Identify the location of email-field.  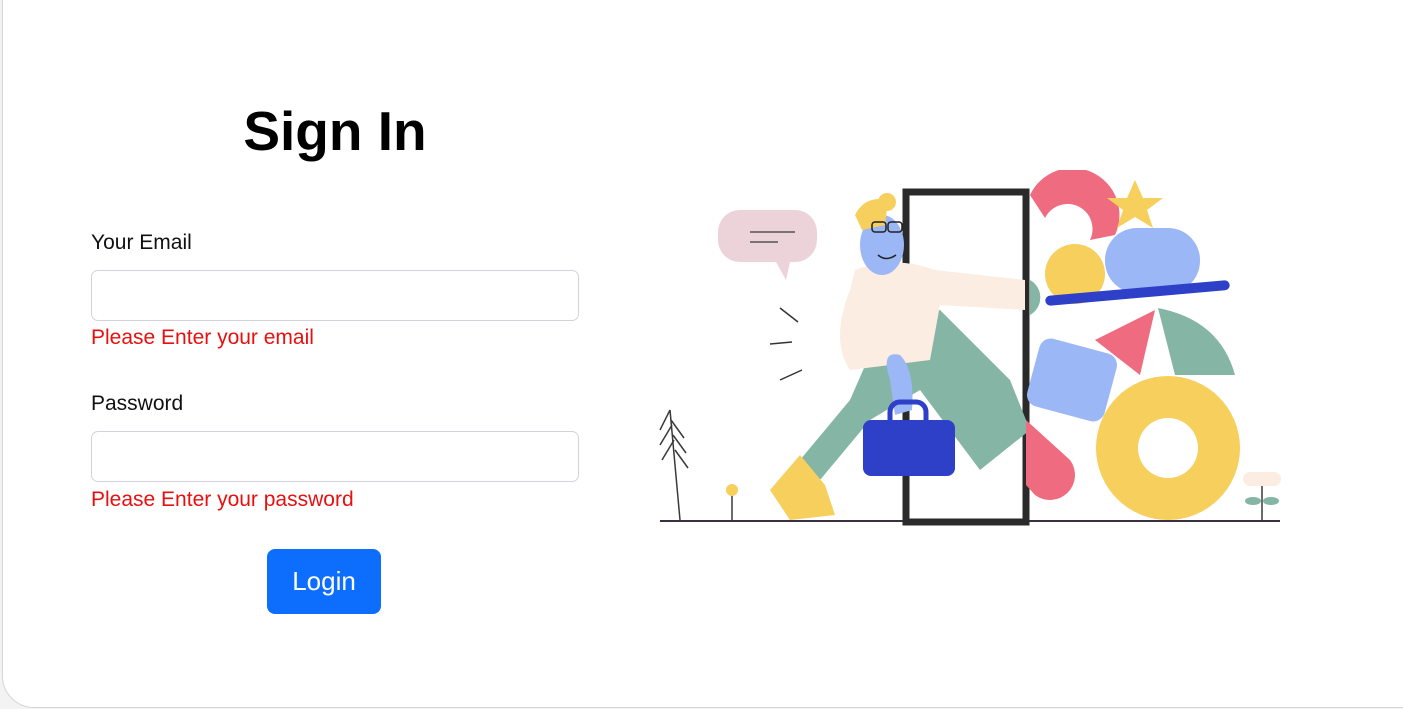
(335, 295).